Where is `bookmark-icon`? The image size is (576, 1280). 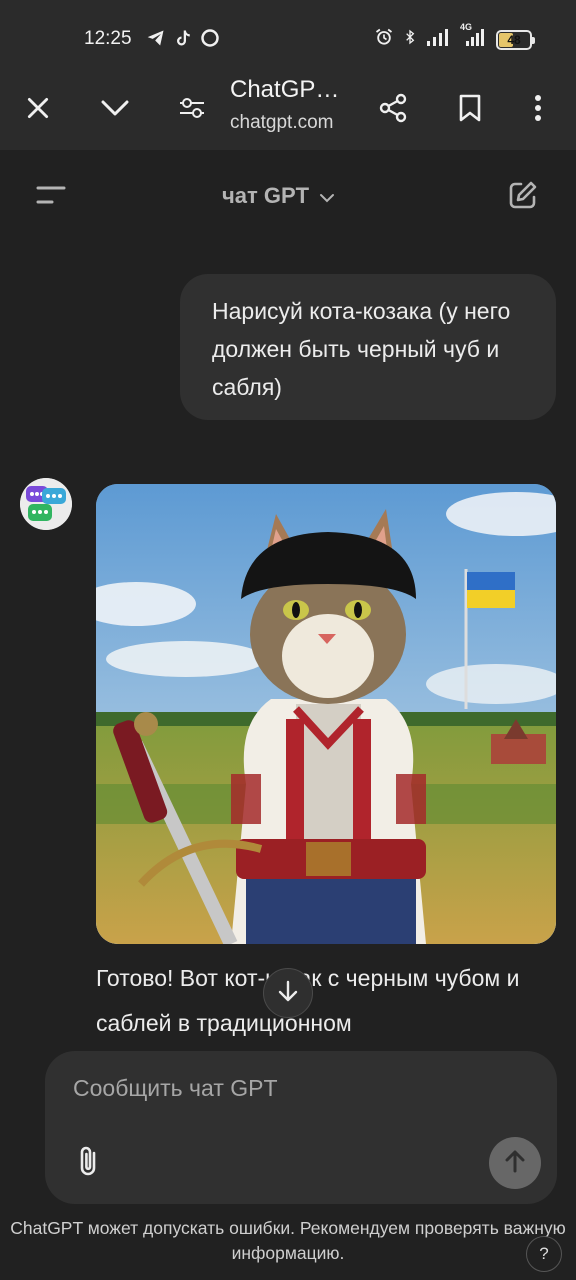
bookmark-icon is located at coordinates (470, 110).